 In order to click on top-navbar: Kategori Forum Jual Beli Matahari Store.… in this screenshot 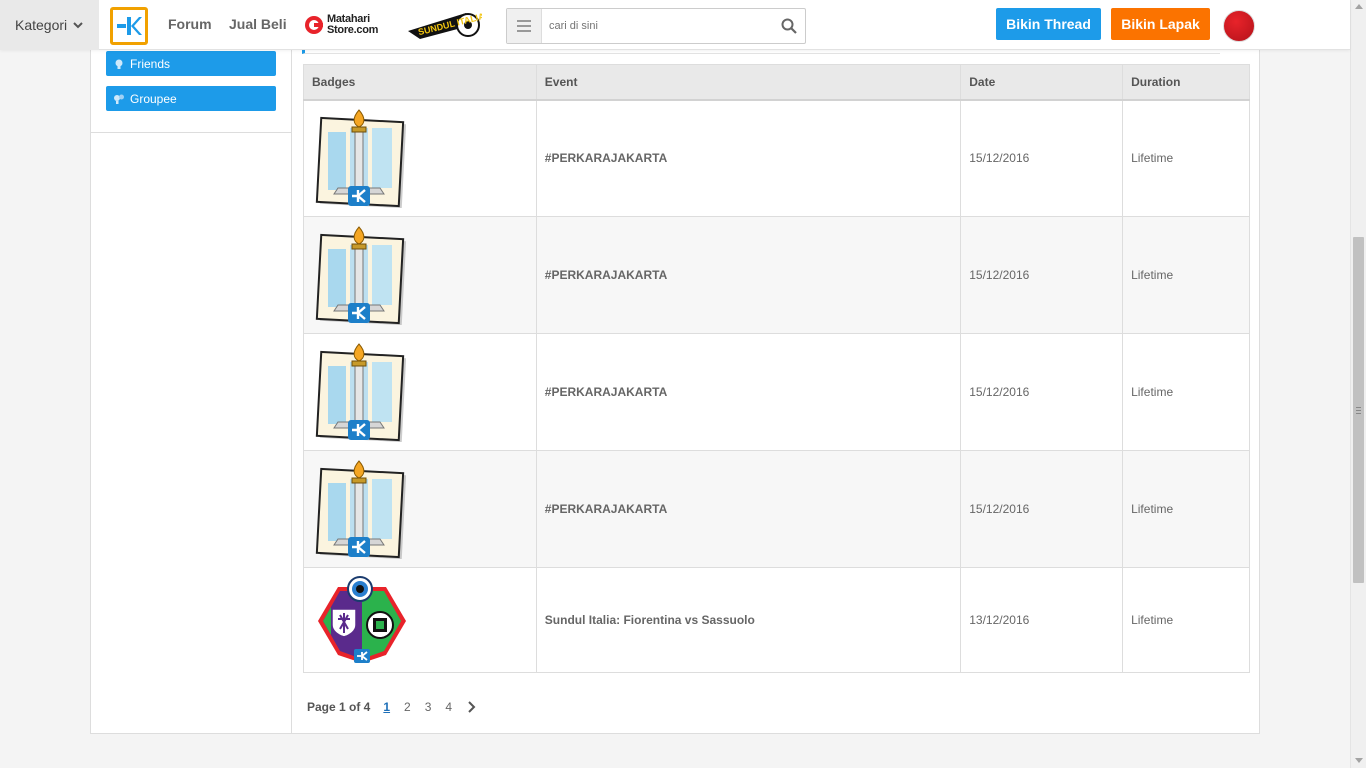, I will do `click(675, 25)`.